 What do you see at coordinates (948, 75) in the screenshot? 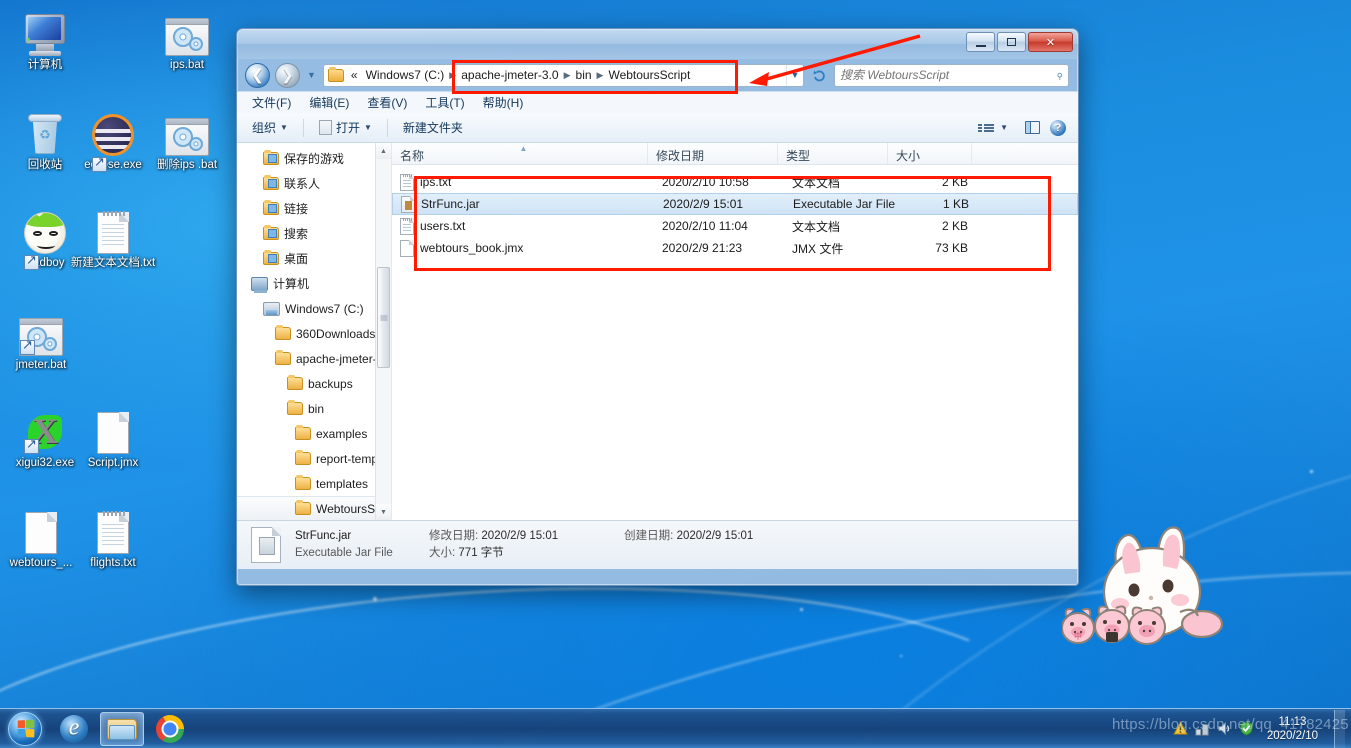
I see `search-input` at bounding box center [948, 75].